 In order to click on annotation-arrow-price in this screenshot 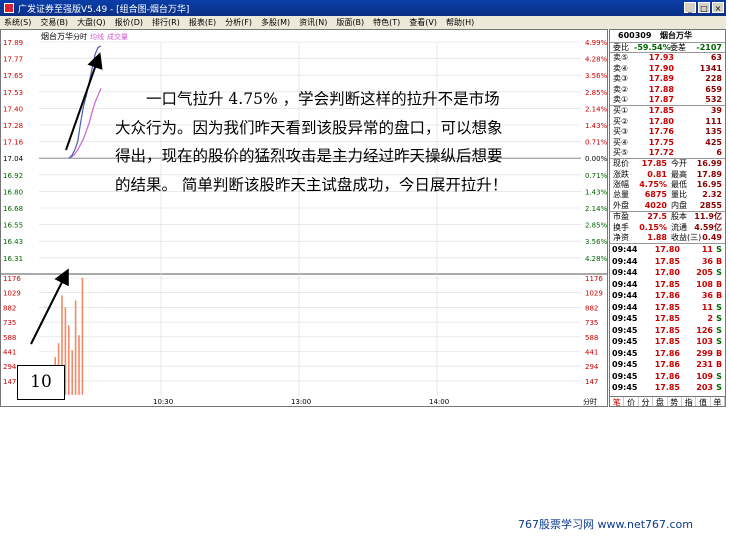, I will do `click(84, 101)`.